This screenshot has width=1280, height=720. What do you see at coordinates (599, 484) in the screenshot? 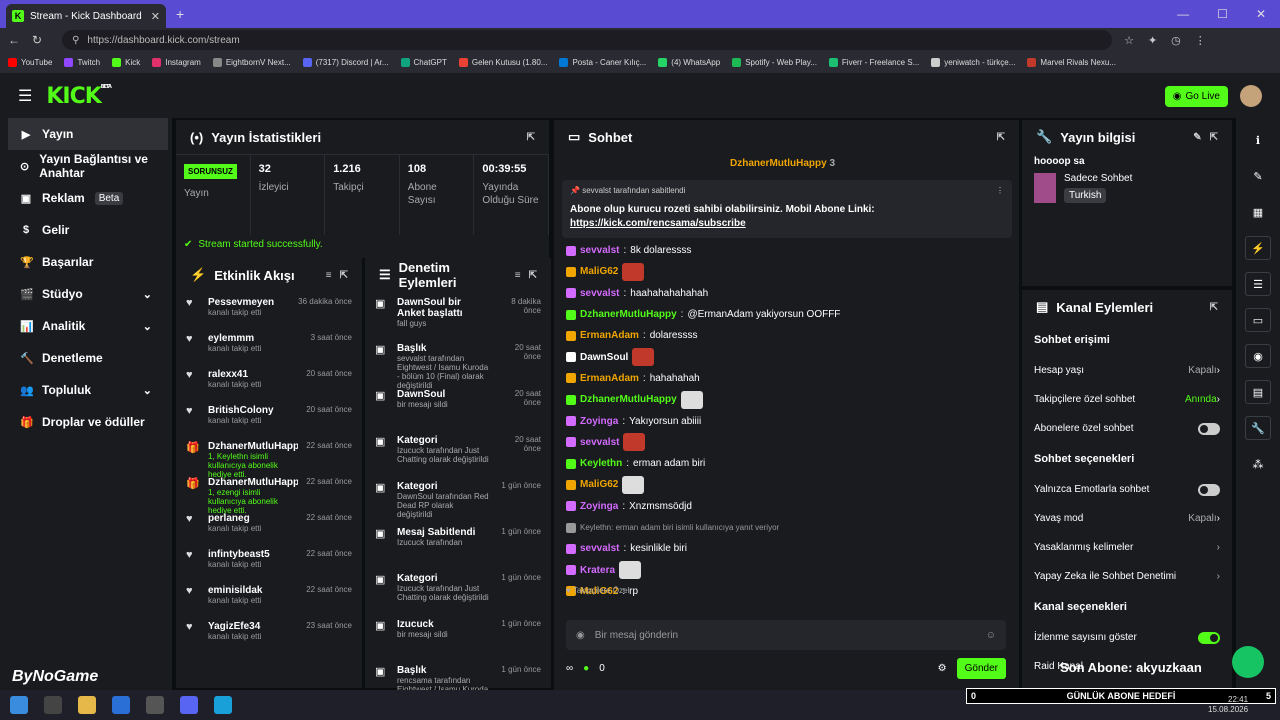
I see `chat-username: MaliG62` at bounding box center [599, 484].